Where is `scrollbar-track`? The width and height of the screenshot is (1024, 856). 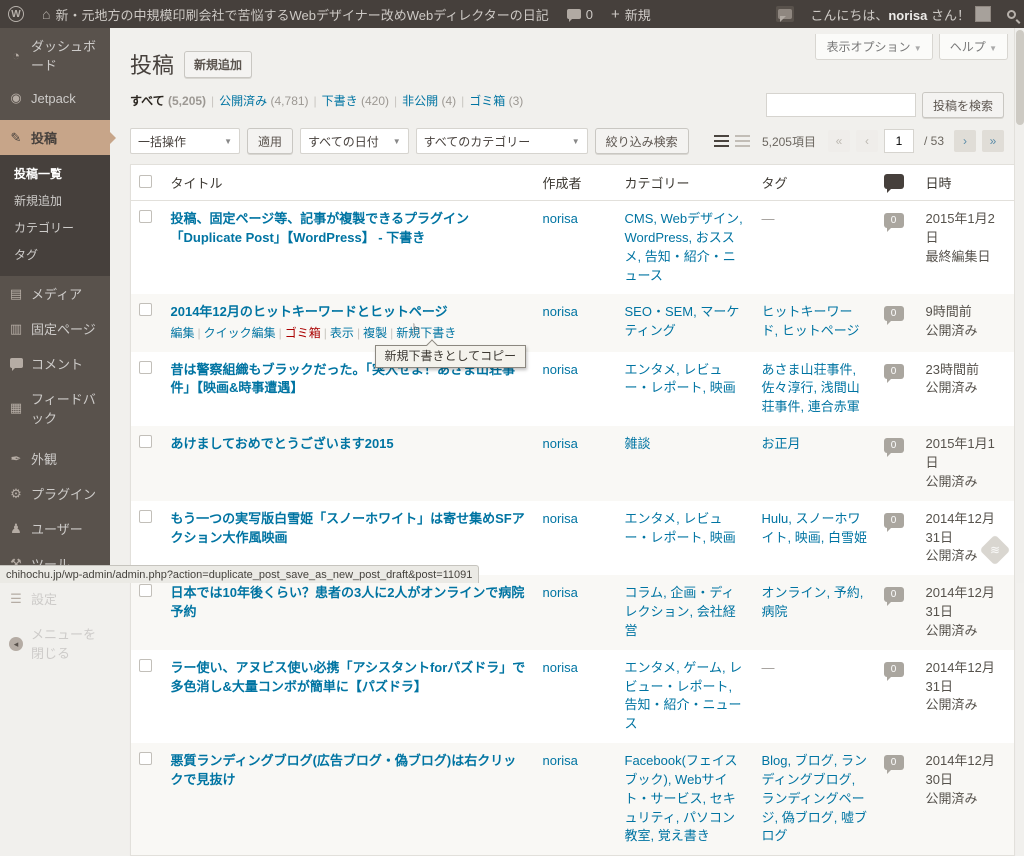 scrollbar-track is located at coordinates (1019, 305).